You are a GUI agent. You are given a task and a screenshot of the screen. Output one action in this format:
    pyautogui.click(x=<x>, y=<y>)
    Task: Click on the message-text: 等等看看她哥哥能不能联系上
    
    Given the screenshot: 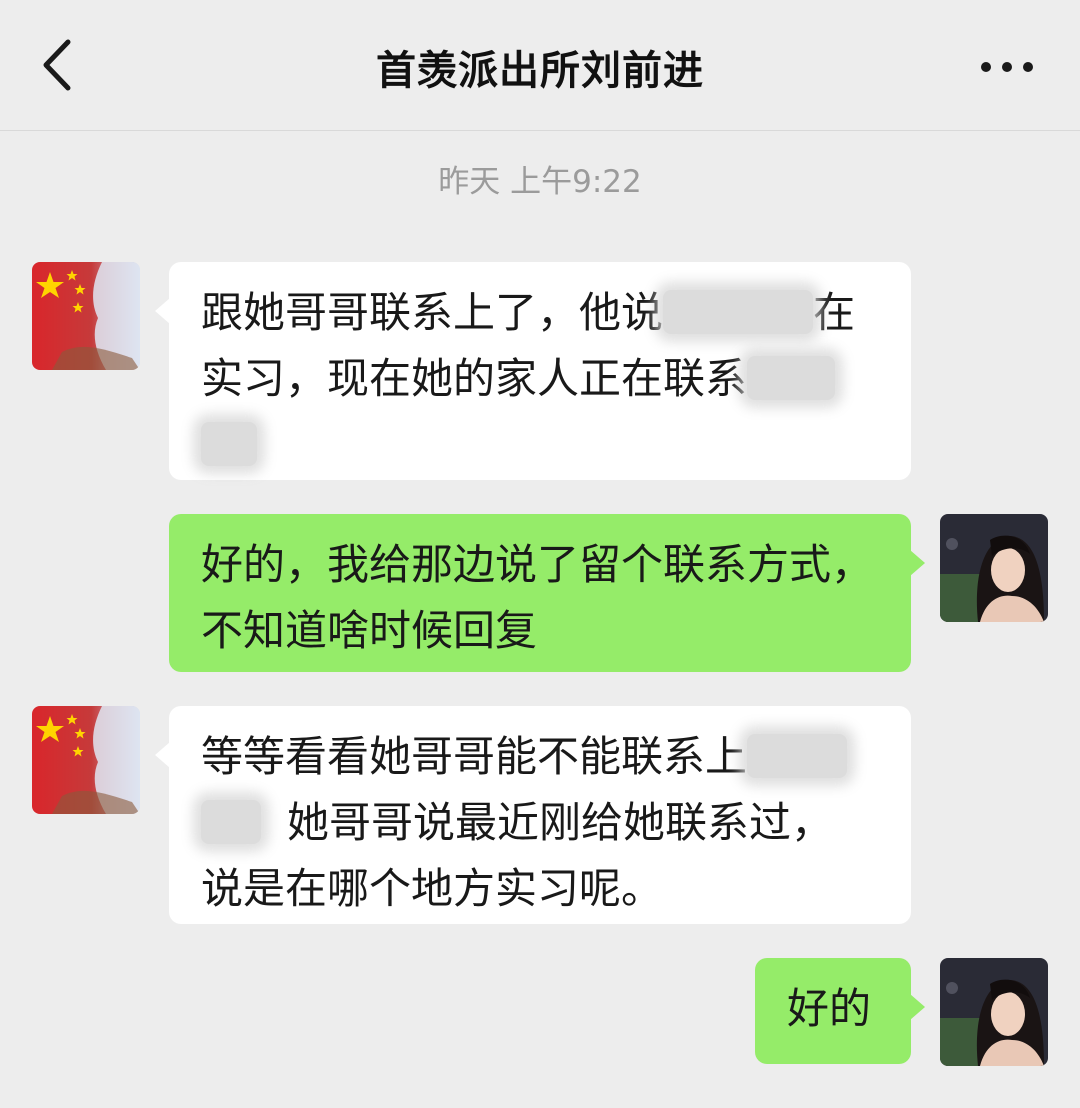 What is the action you would take?
    pyautogui.click(x=474, y=756)
    